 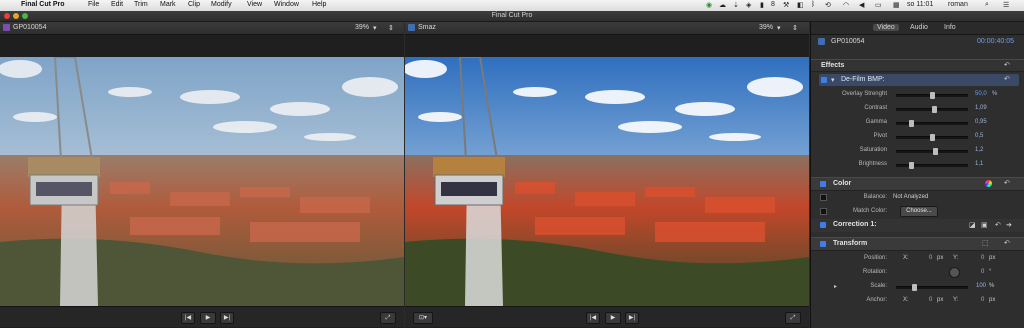 What do you see at coordinates (748, 5) in the screenshot?
I see `shield-icon: ◈` at bounding box center [748, 5].